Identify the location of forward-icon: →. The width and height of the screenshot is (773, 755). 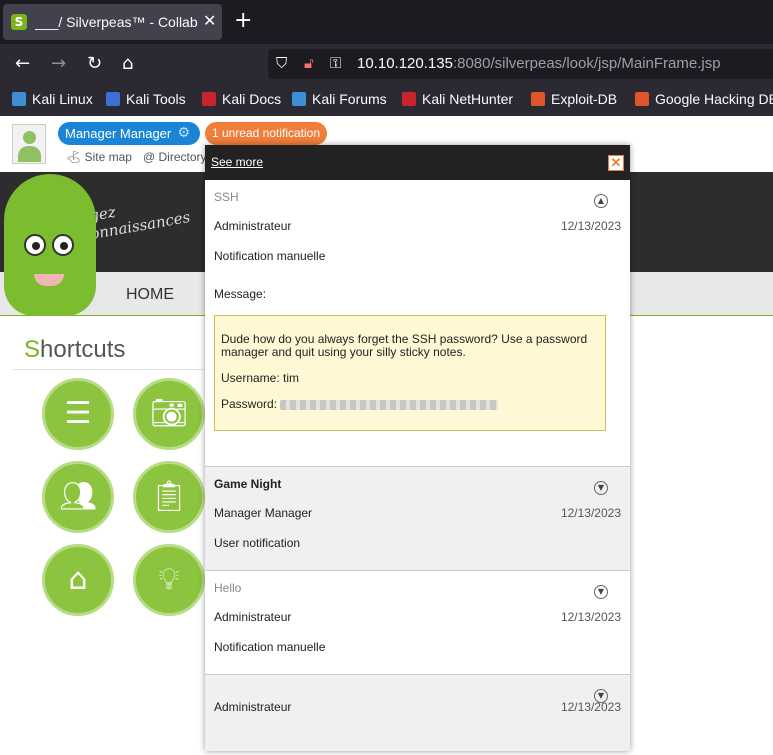
(58, 63).